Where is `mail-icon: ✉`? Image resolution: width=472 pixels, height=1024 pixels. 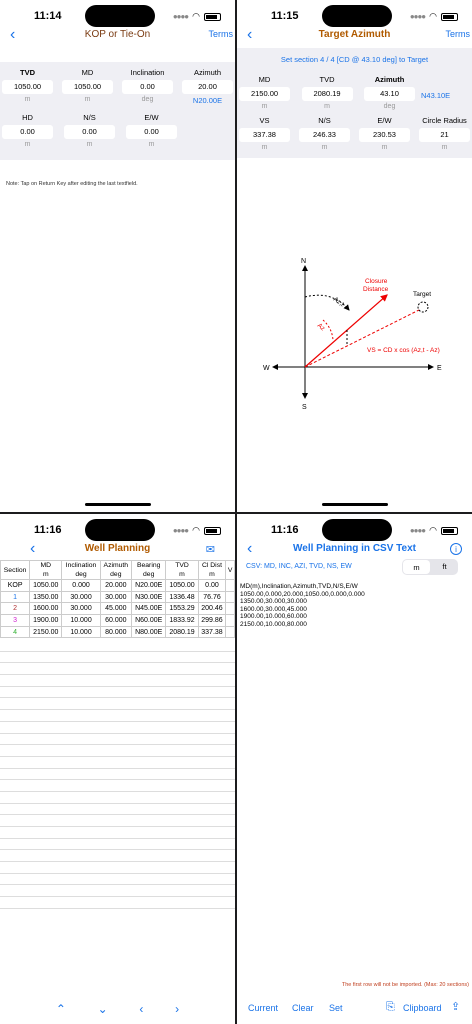
mail-icon: ✉ is located at coordinates (210, 549).